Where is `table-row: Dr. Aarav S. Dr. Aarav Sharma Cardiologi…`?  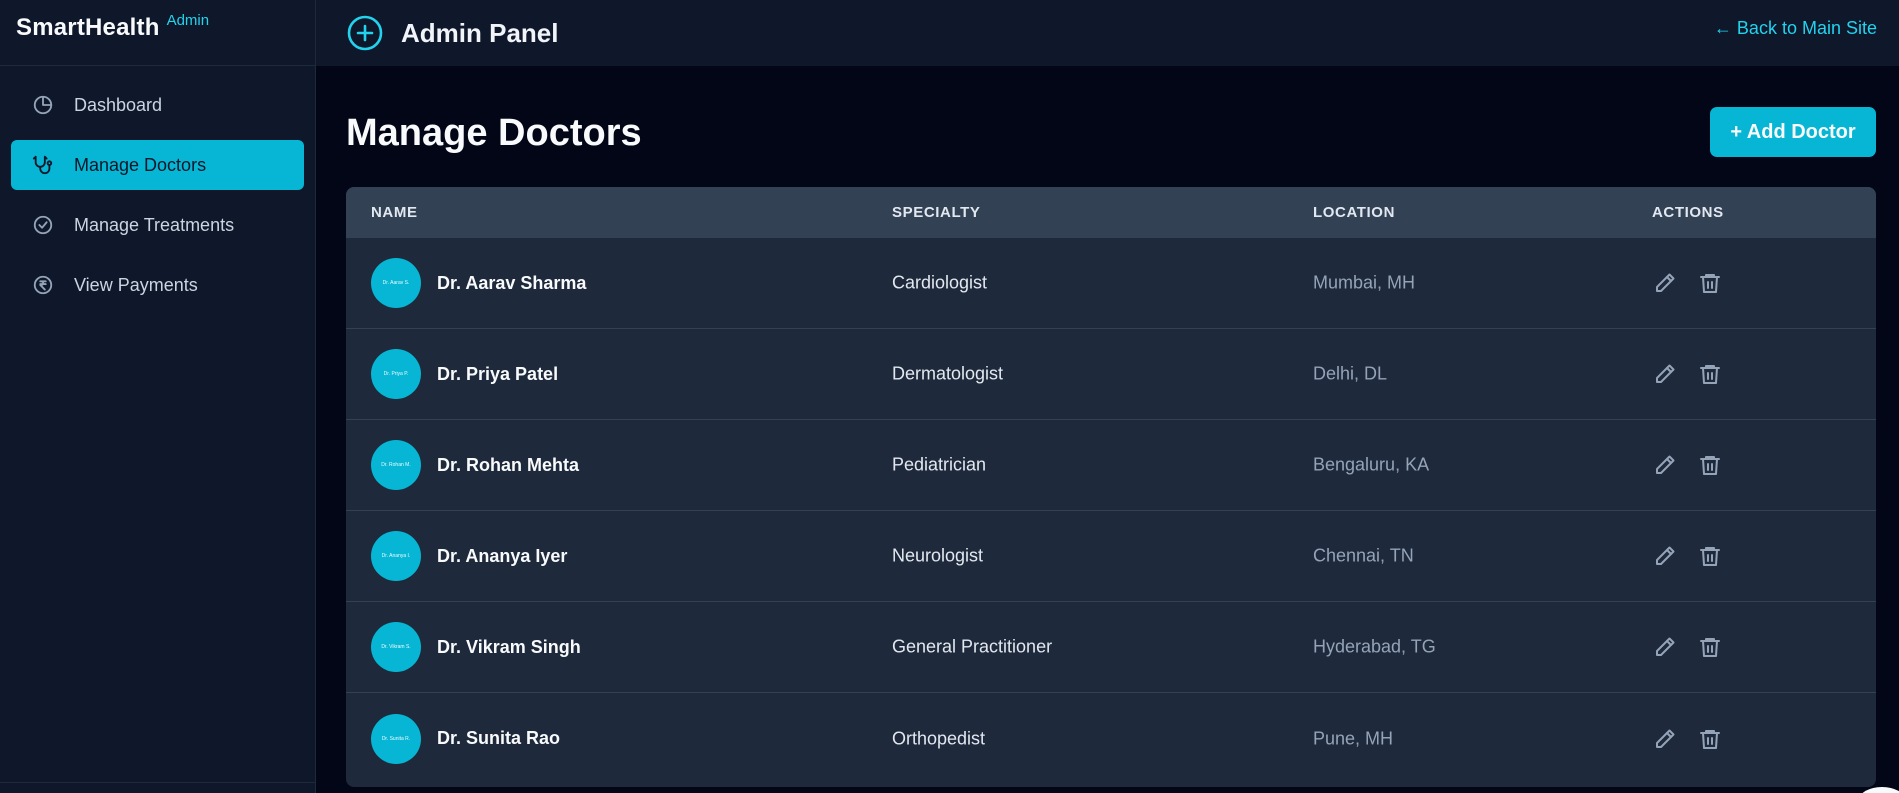
table-row: Dr. Aarav S. Dr. Aarav Sharma Cardiologi… is located at coordinates (1111, 283).